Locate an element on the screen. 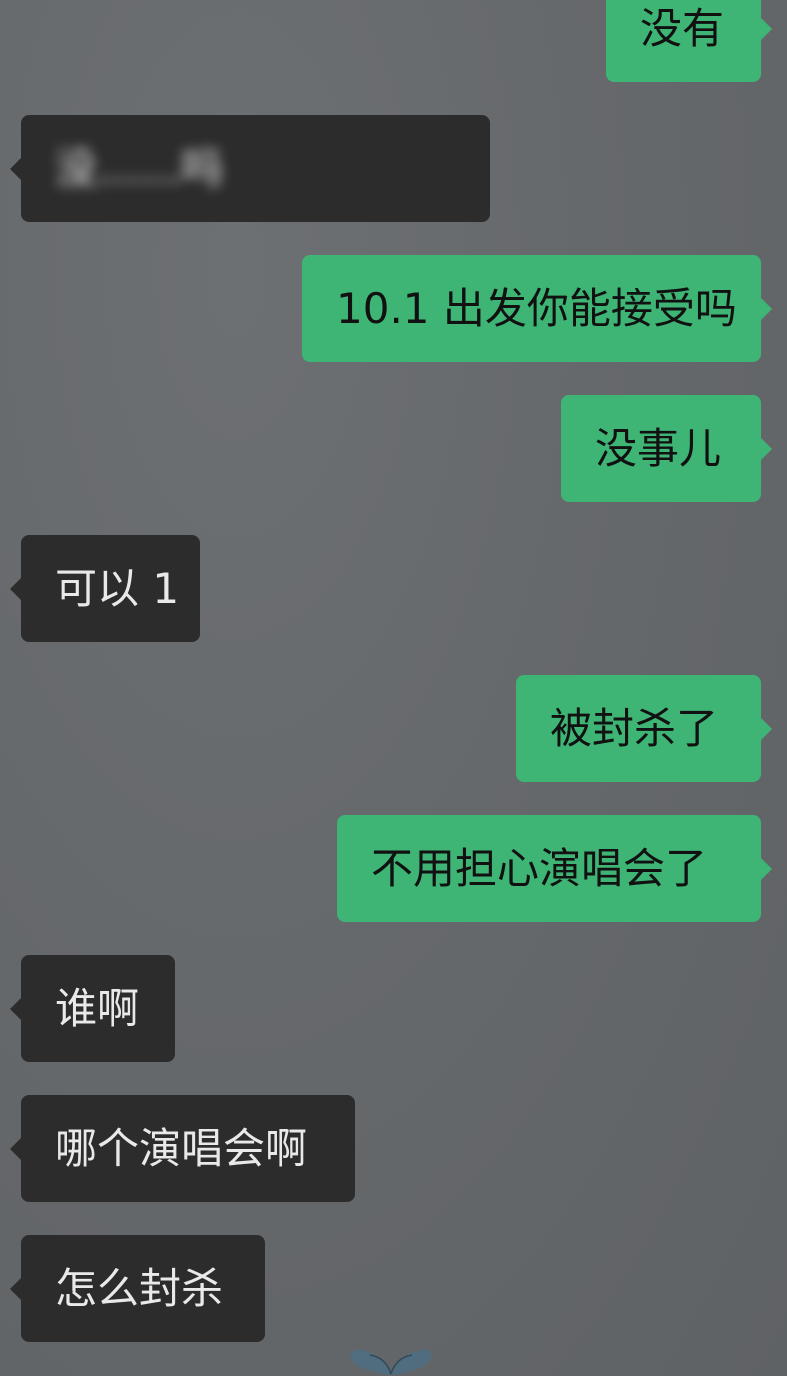  message-bubble-outgoing: 没有 is located at coordinates (689, 41).